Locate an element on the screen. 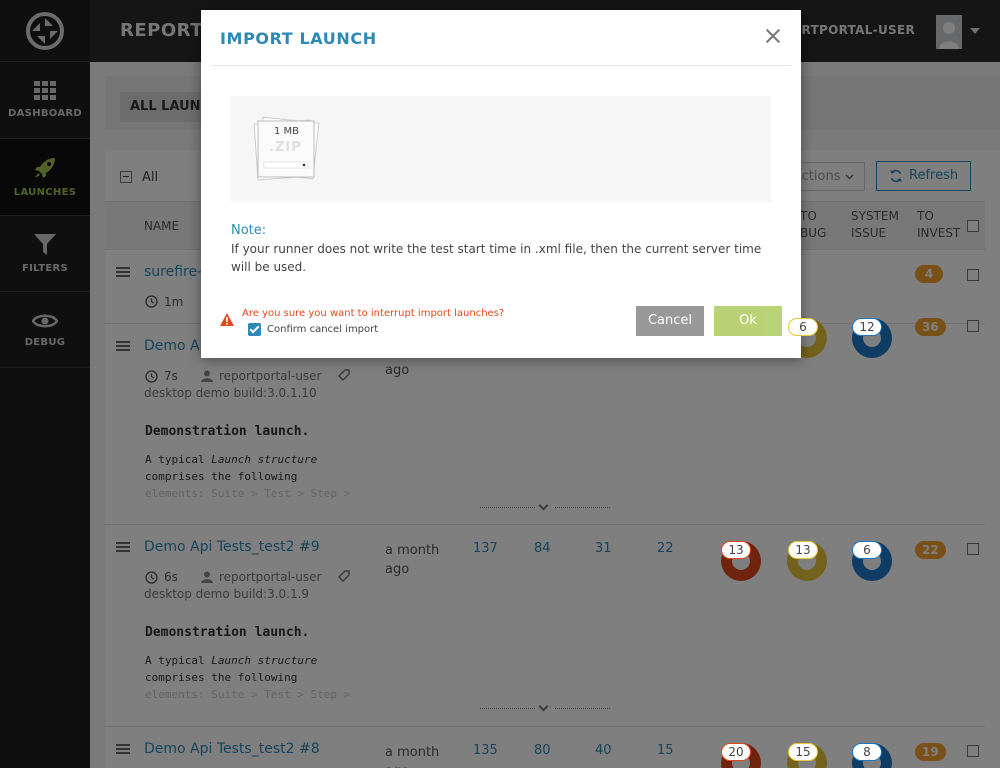 This screenshot has width=1000, height=768. auto-bug-count: 6 is located at coordinates (803, 327).